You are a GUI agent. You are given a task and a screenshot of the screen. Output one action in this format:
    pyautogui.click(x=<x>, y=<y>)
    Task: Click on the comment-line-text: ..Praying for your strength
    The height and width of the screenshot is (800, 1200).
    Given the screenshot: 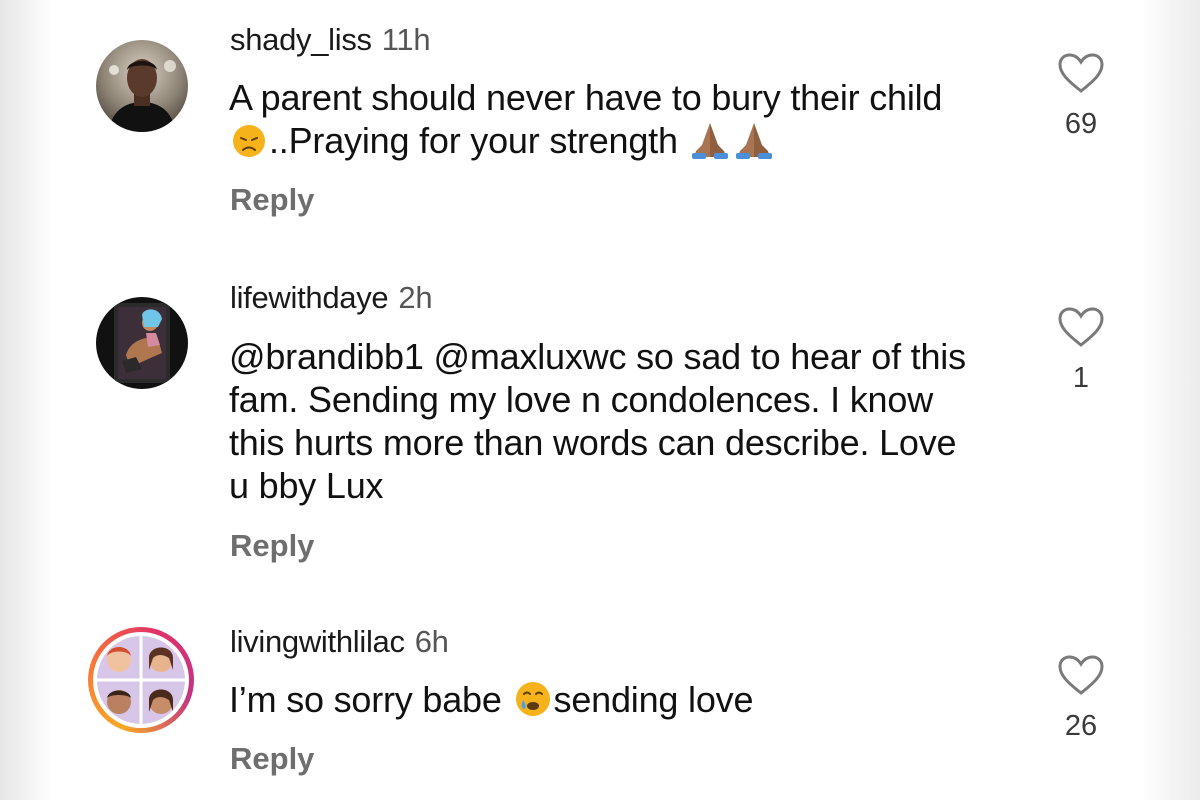 What is the action you would take?
    pyautogui.click(x=473, y=140)
    